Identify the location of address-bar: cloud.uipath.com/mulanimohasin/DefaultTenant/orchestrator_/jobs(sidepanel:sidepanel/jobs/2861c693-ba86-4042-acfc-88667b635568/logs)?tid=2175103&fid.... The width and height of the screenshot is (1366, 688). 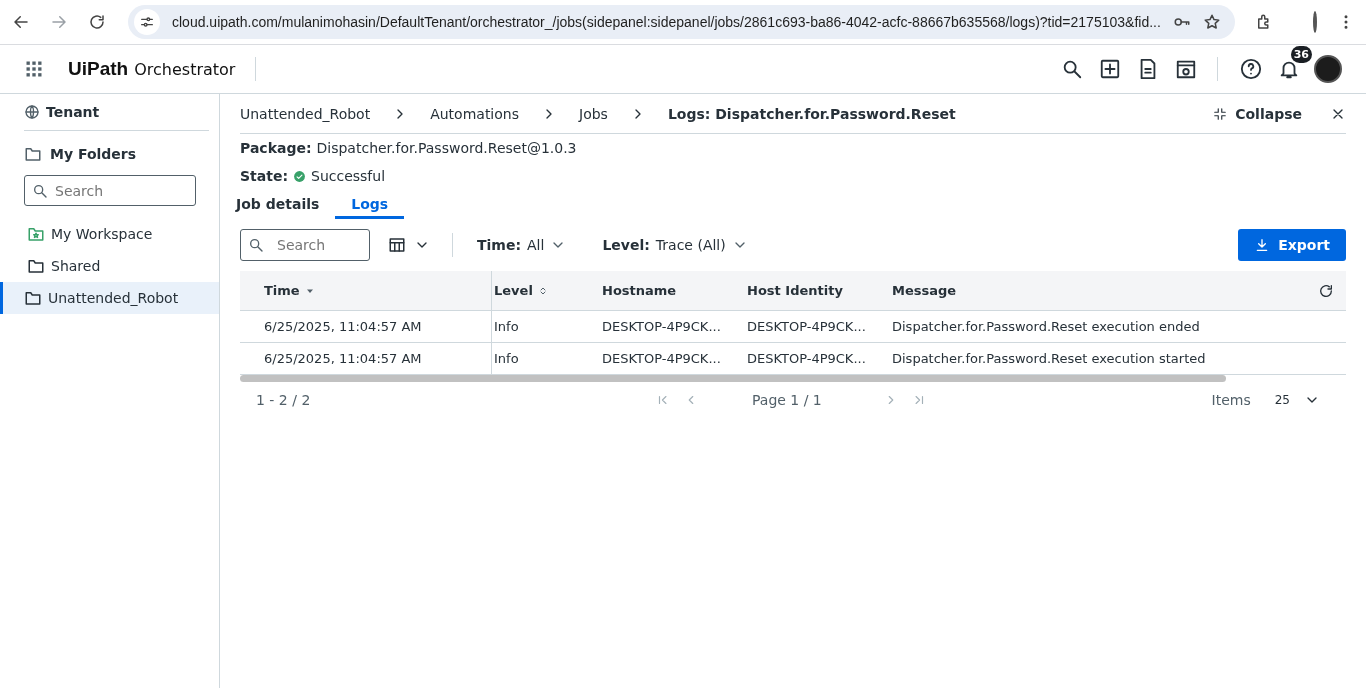
(681, 22).